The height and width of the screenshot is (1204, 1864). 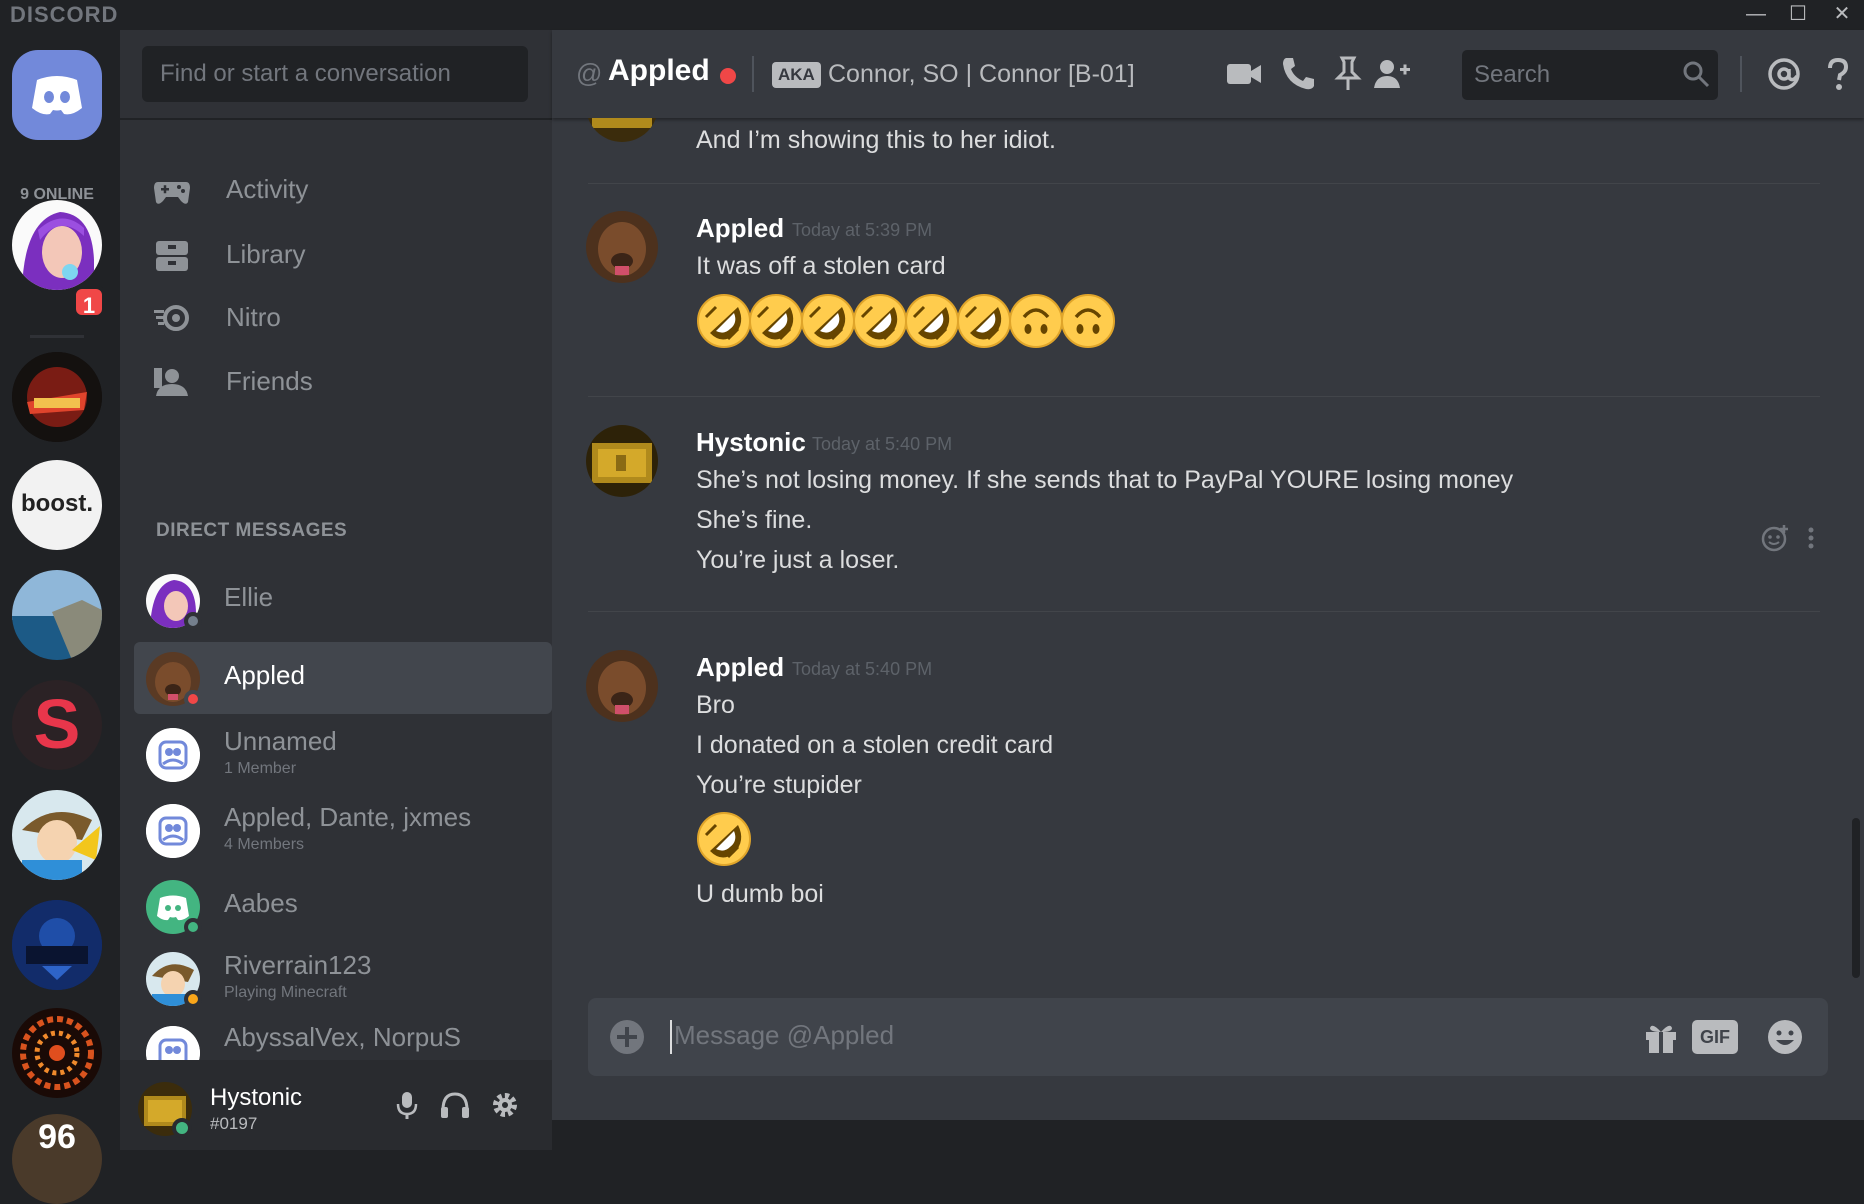 I want to click on title-bar: DISCORD — ☐ ✕, so click(x=932, y=15).